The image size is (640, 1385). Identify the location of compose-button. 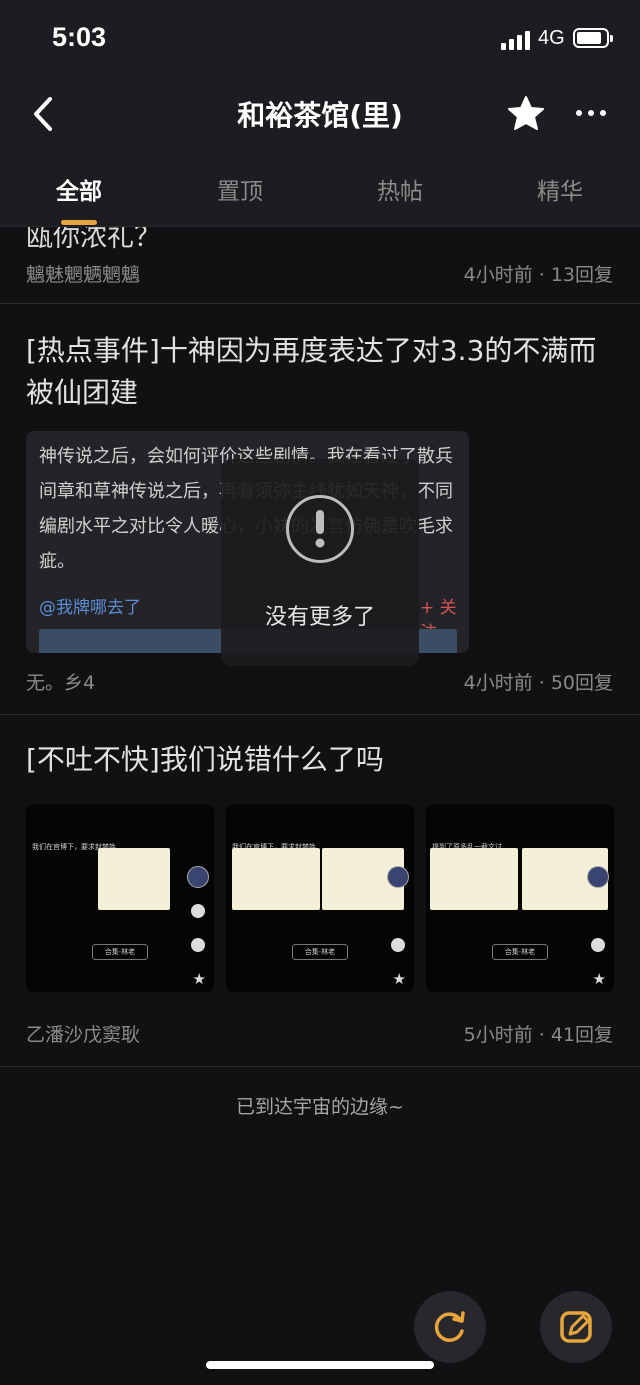
(576, 1327).